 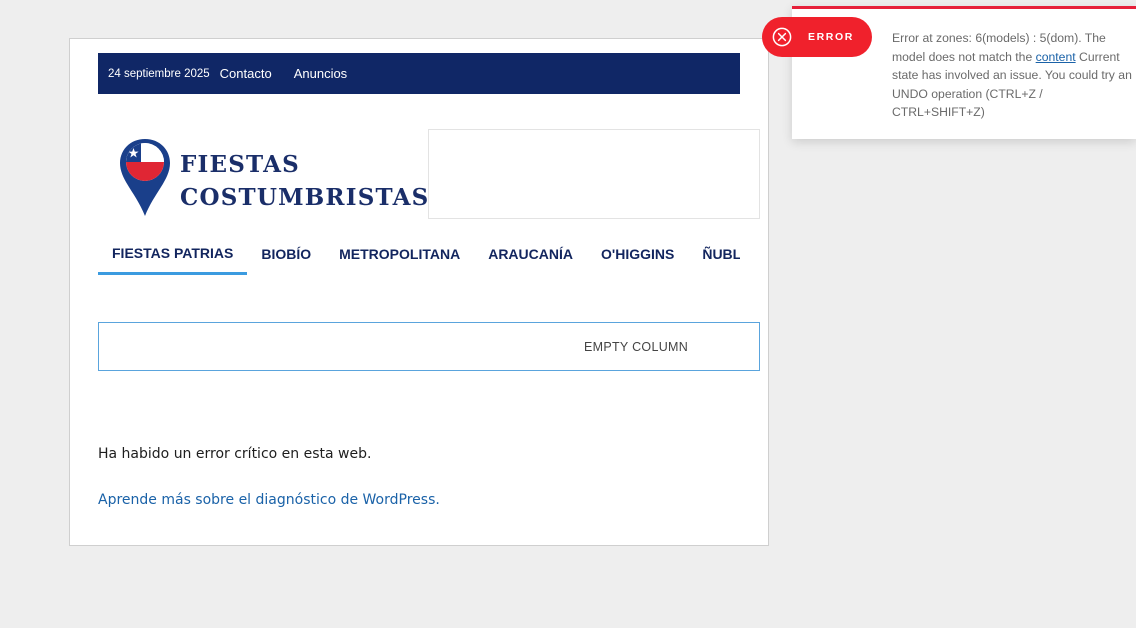 What do you see at coordinates (159, 73) in the screenshot?
I see `top-bar-date: 24 septiembre 2025` at bounding box center [159, 73].